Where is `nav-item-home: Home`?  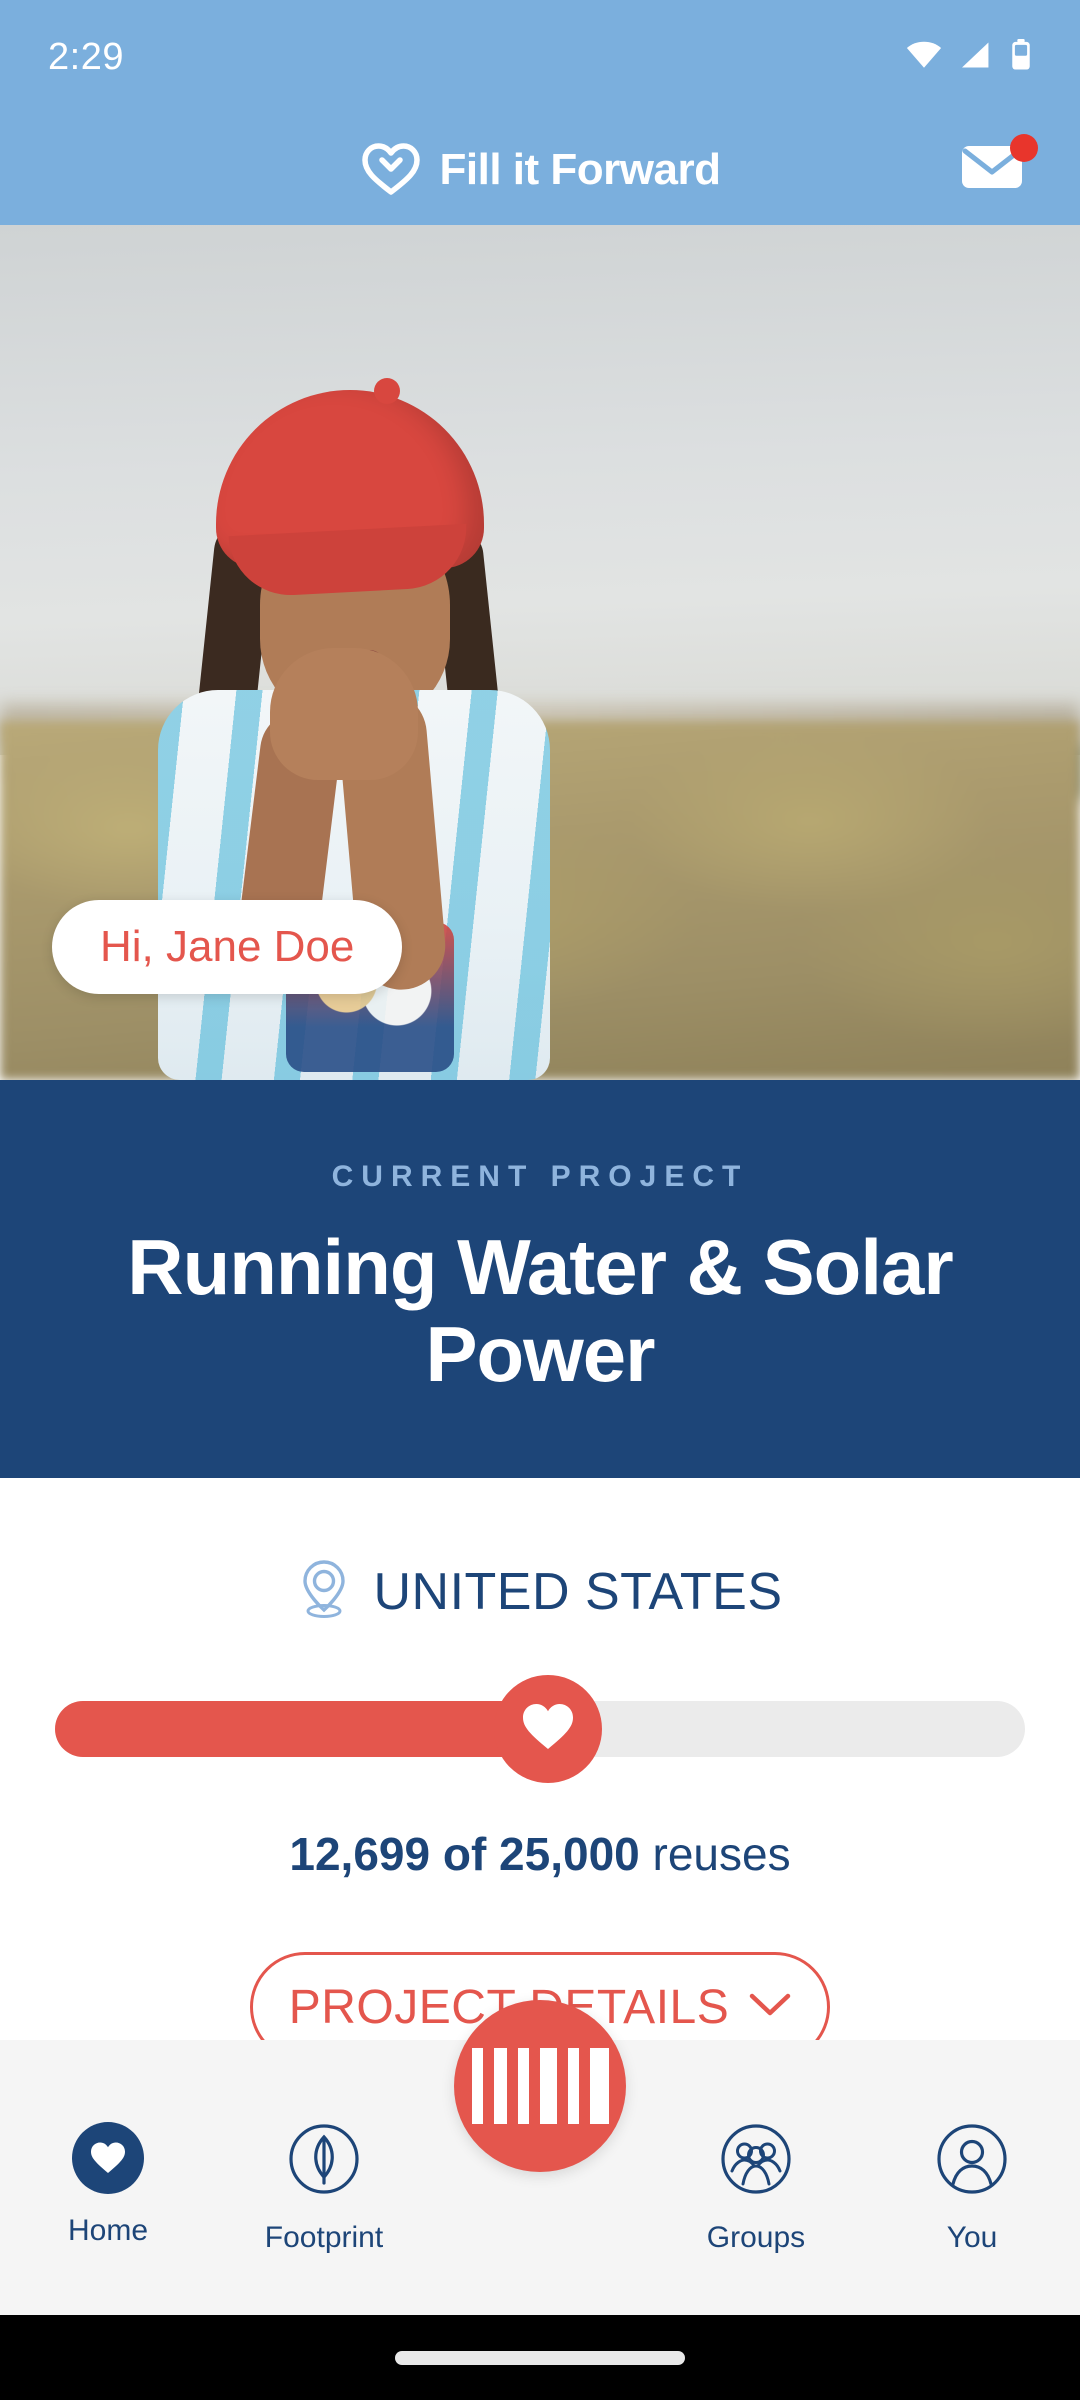
nav-item-home: Home is located at coordinates (108, 2144).